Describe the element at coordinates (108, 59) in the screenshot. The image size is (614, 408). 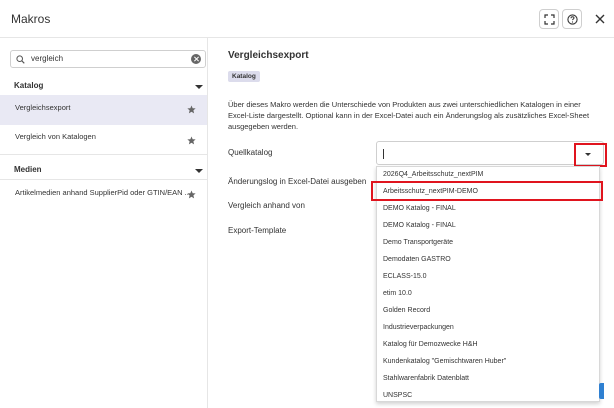
I see `search-input: vergleich` at that location.